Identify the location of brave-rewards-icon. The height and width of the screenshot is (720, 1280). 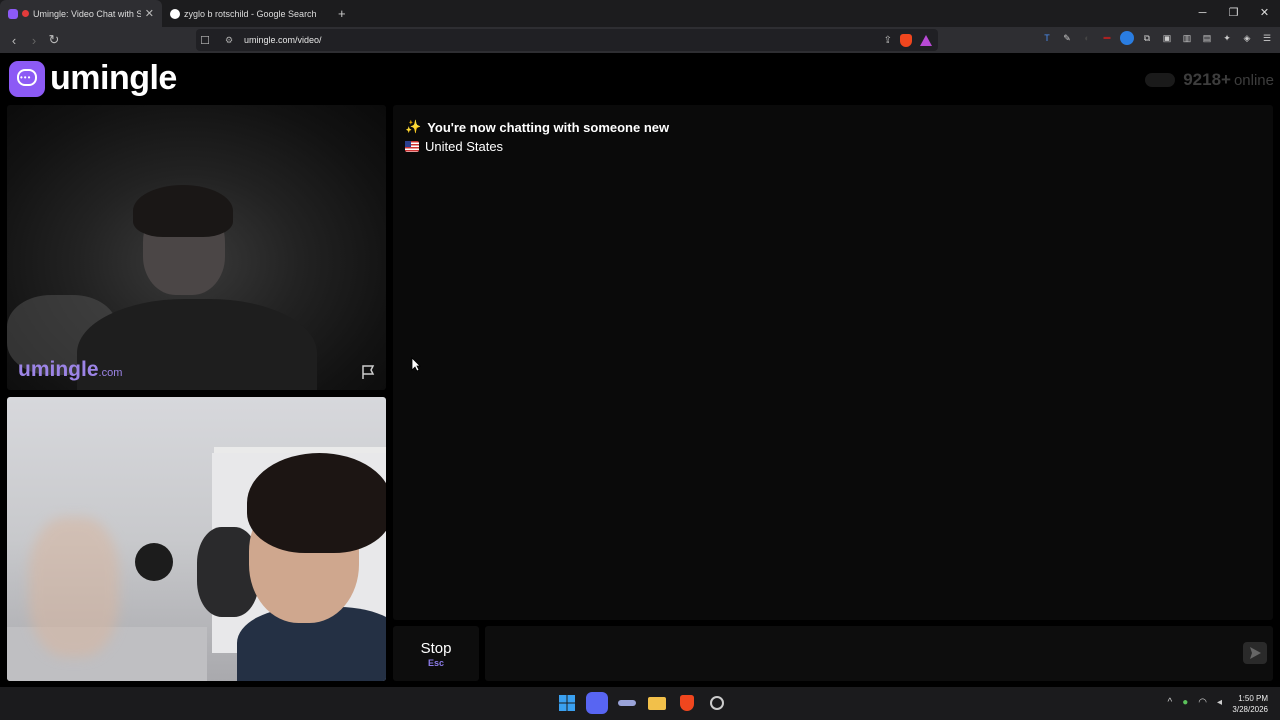
(926, 40).